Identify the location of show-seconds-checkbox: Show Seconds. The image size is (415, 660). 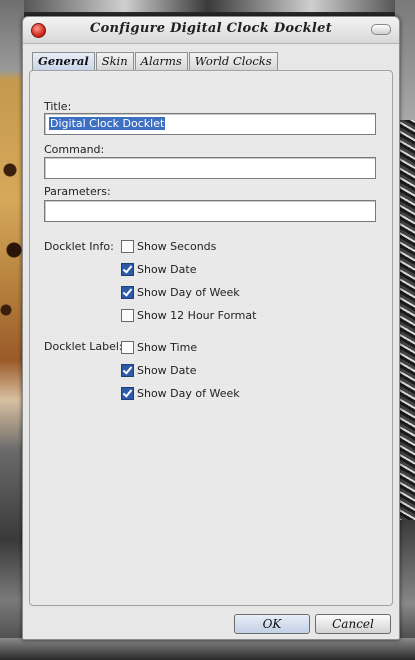
(168, 246).